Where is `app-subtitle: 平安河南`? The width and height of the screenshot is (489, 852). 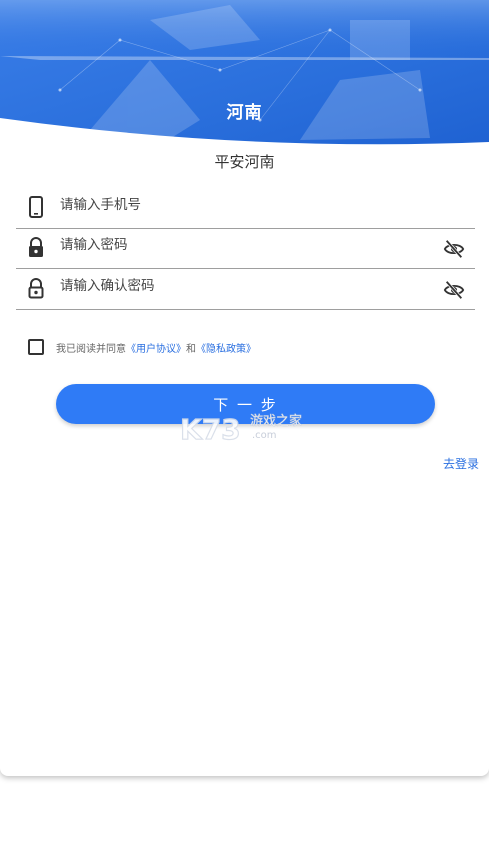 app-subtitle: 平安河南 is located at coordinates (244, 162).